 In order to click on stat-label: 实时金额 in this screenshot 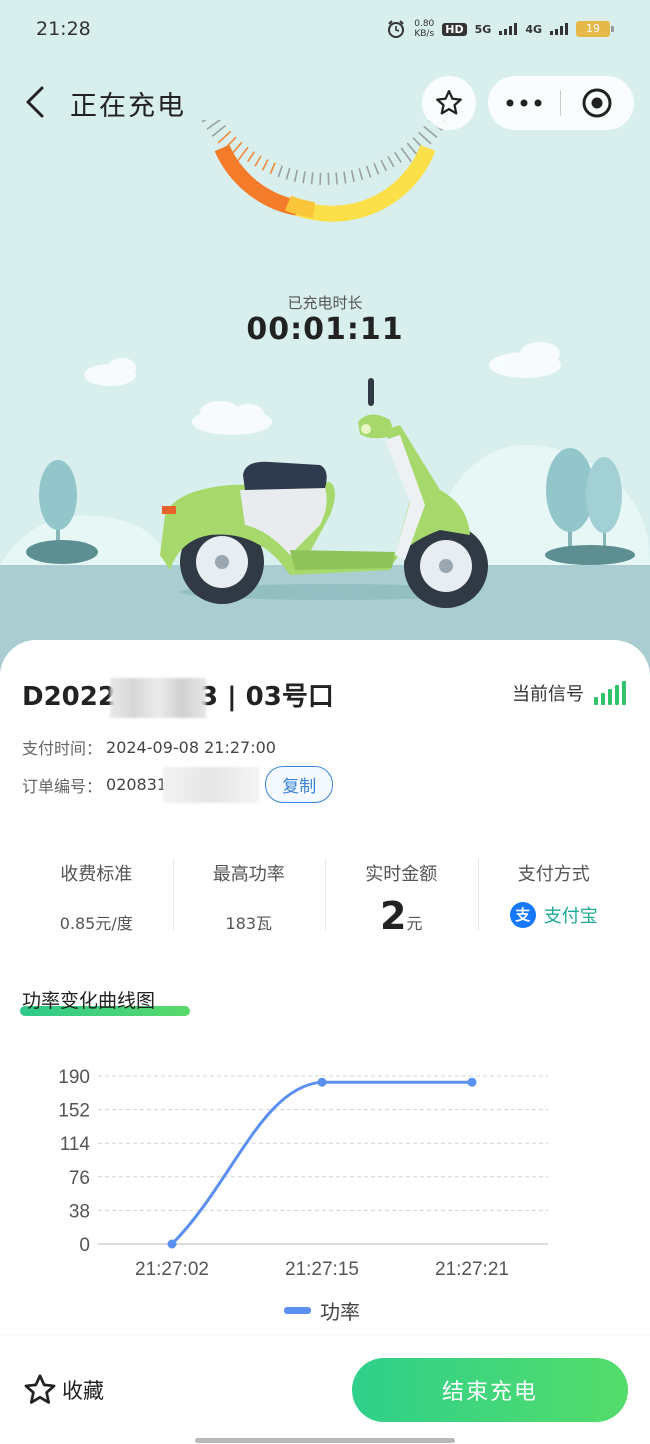, I will do `click(401, 874)`.